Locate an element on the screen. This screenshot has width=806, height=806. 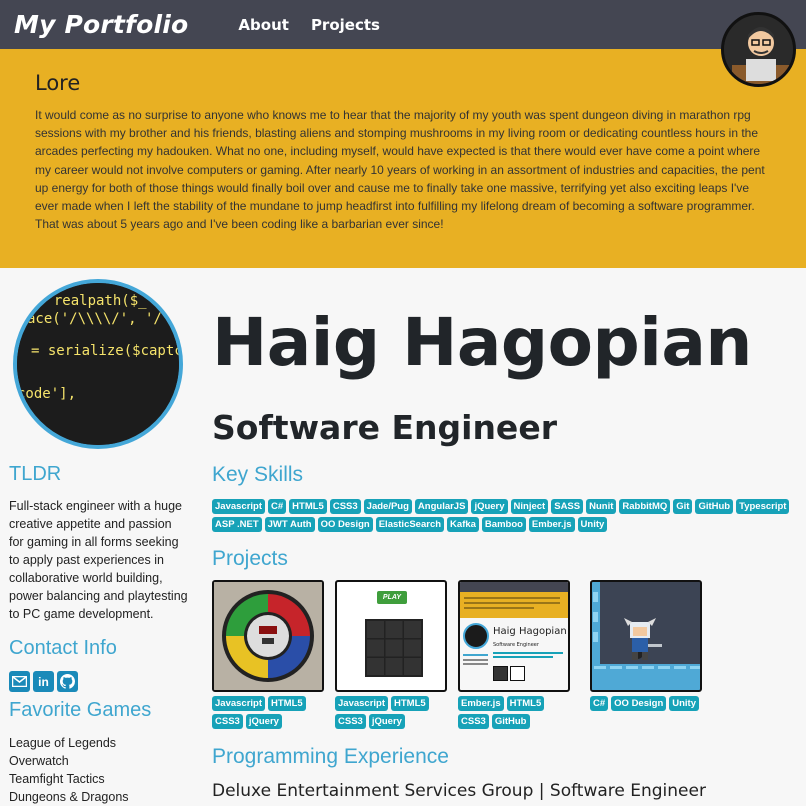
skill-badge: ASP .NET is located at coordinates (237, 524).